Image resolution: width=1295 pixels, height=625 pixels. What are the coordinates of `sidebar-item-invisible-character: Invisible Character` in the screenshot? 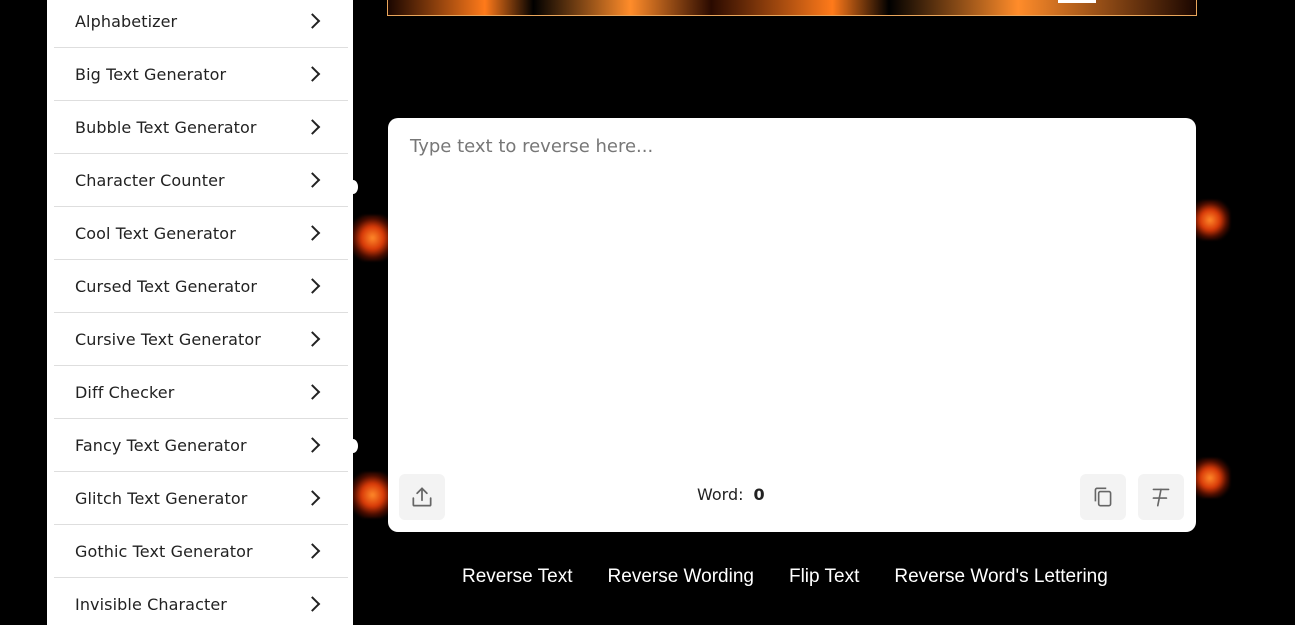 It's located at (201, 601).